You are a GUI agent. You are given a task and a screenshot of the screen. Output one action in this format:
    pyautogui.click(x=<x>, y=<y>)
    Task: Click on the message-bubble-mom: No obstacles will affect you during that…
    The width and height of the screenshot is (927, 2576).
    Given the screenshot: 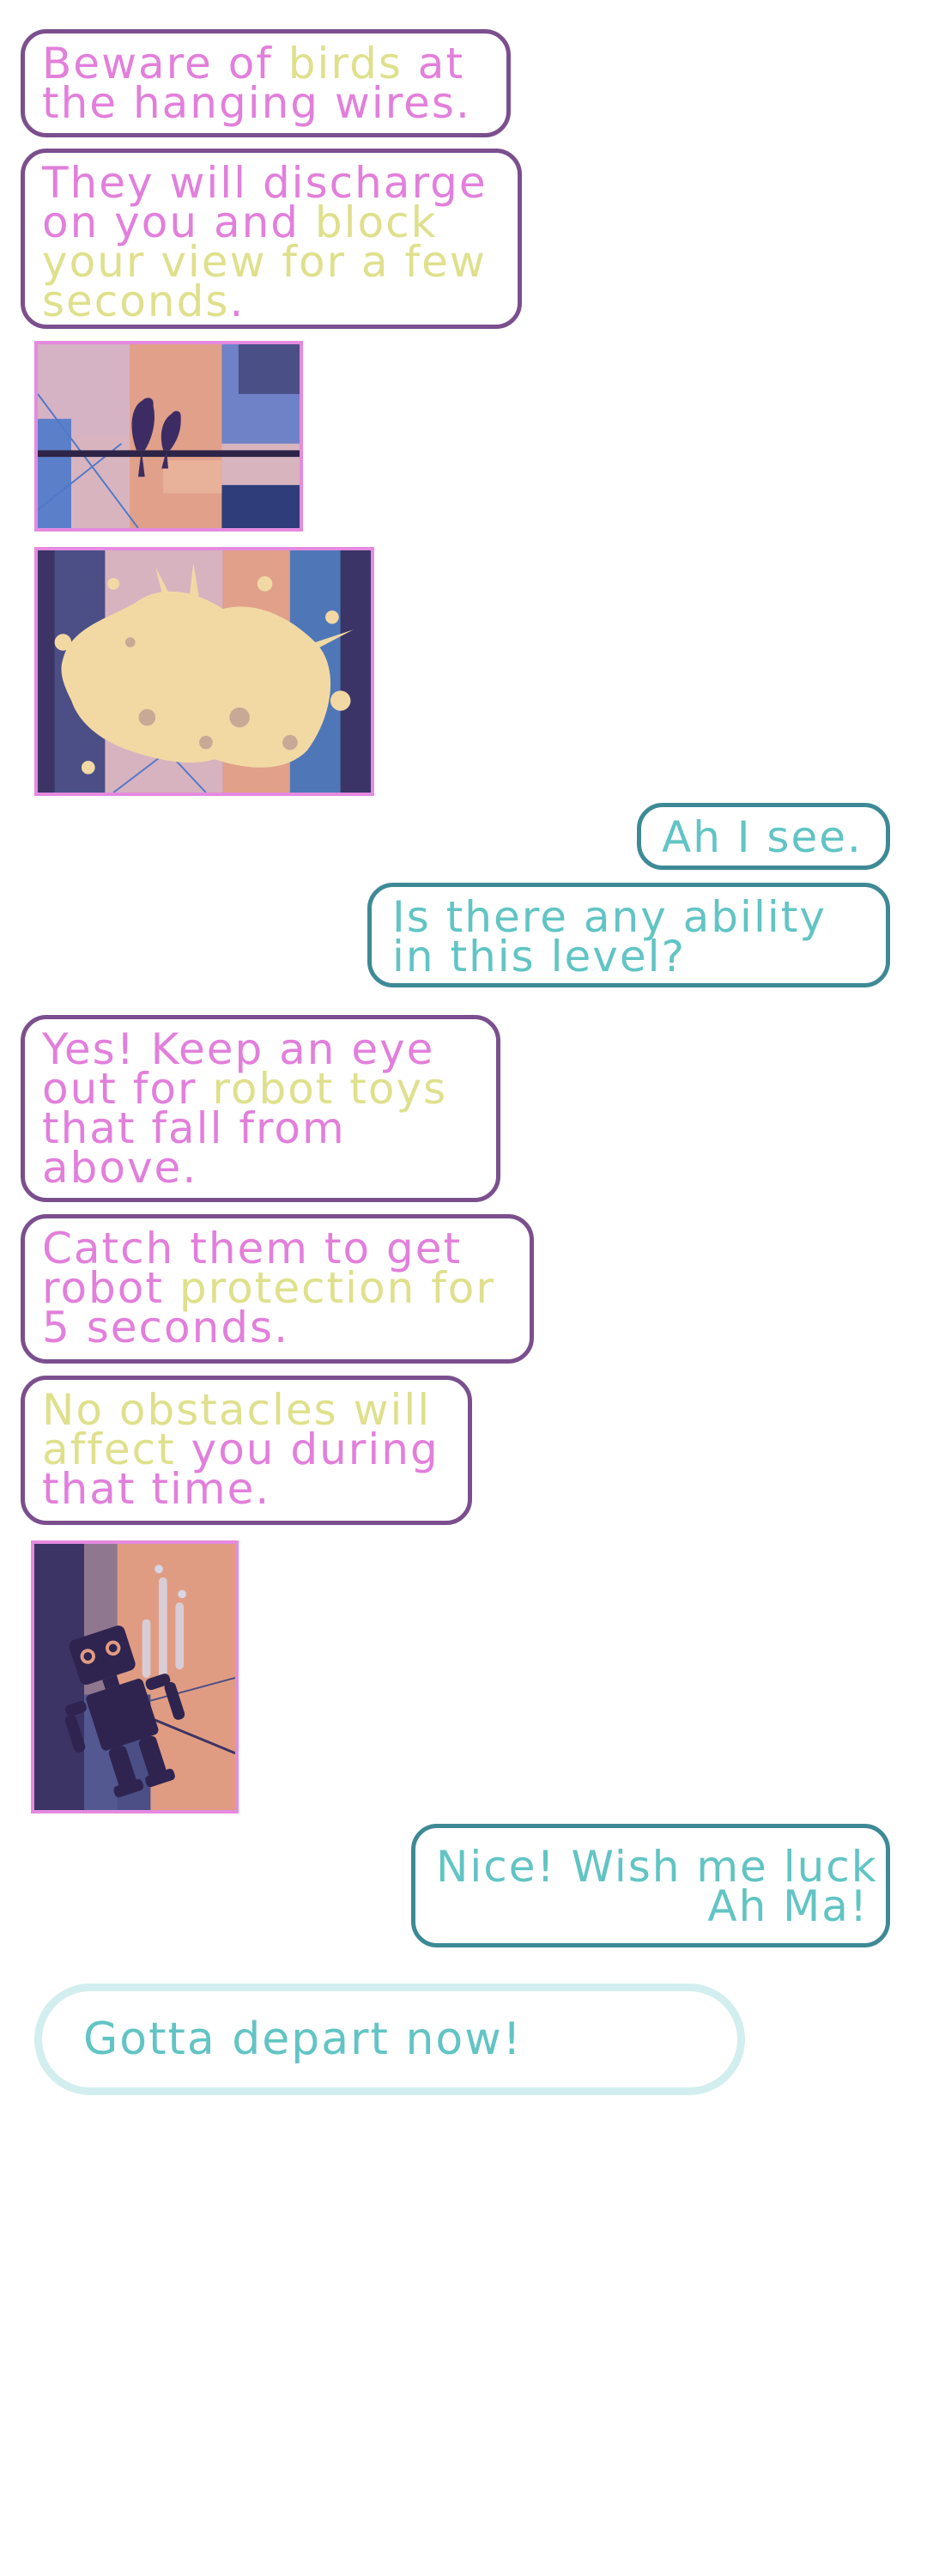 What is the action you would take?
    pyautogui.click(x=246, y=1451)
    